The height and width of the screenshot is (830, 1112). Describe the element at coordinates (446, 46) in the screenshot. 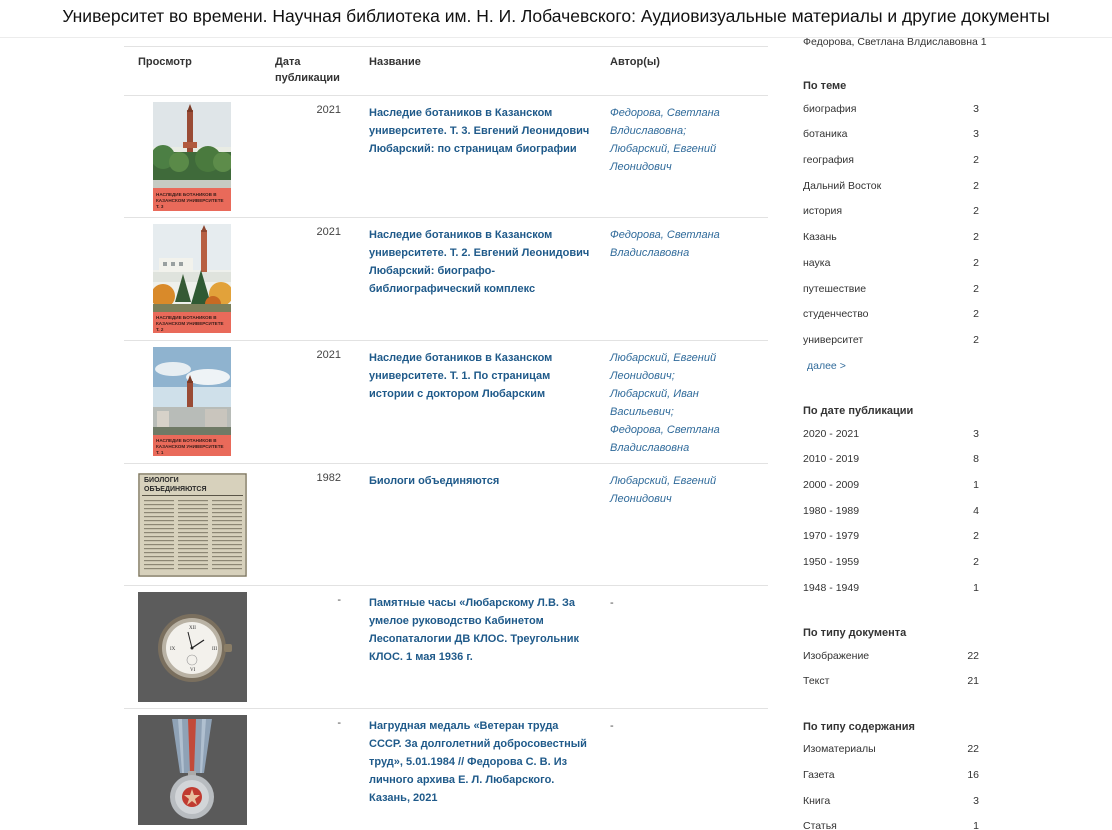

I see `table-top-border` at that location.